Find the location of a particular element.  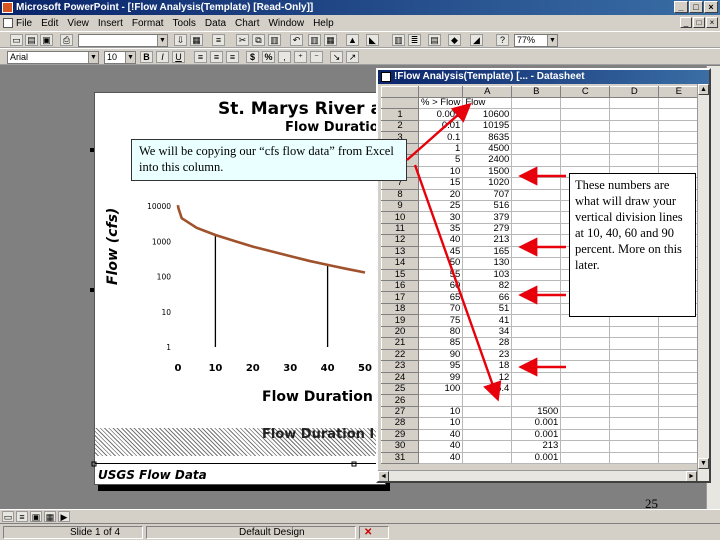

status-design: Default Design is located at coordinates (251, 532).